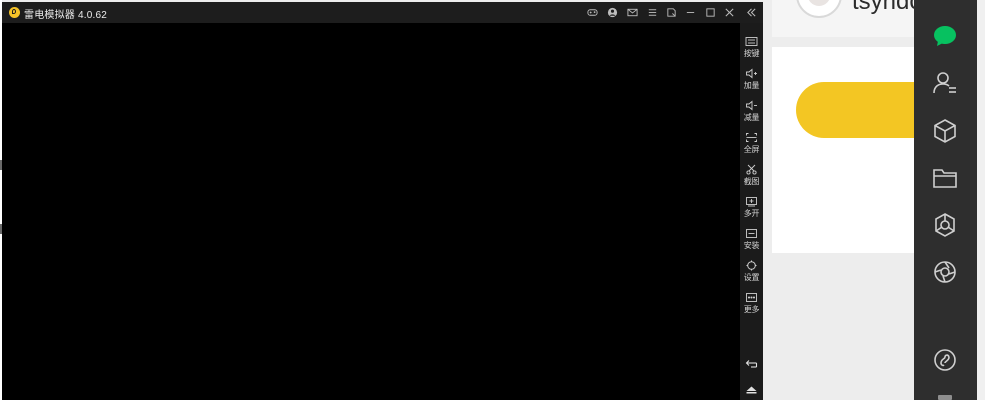 The image size is (985, 400). I want to click on home-icon, so click(751, 390).